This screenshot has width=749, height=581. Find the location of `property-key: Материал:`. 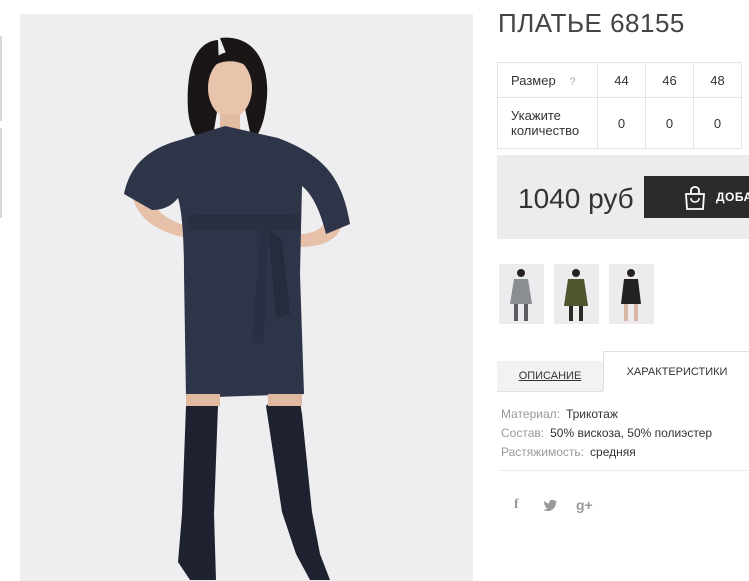

property-key: Материал: is located at coordinates (530, 414).